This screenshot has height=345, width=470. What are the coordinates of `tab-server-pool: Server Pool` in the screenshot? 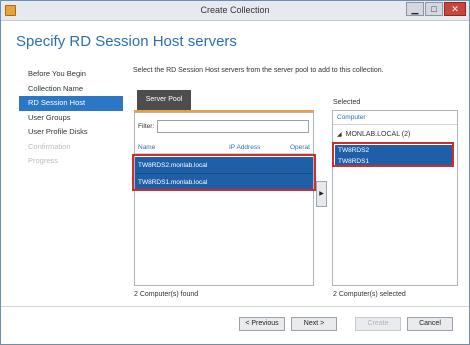 It's located at (164, 100).